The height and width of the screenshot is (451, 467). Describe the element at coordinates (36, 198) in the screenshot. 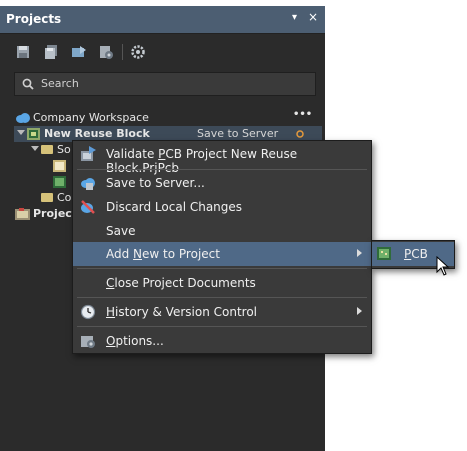

I see `tree-row-folder-components: Co` at that location.